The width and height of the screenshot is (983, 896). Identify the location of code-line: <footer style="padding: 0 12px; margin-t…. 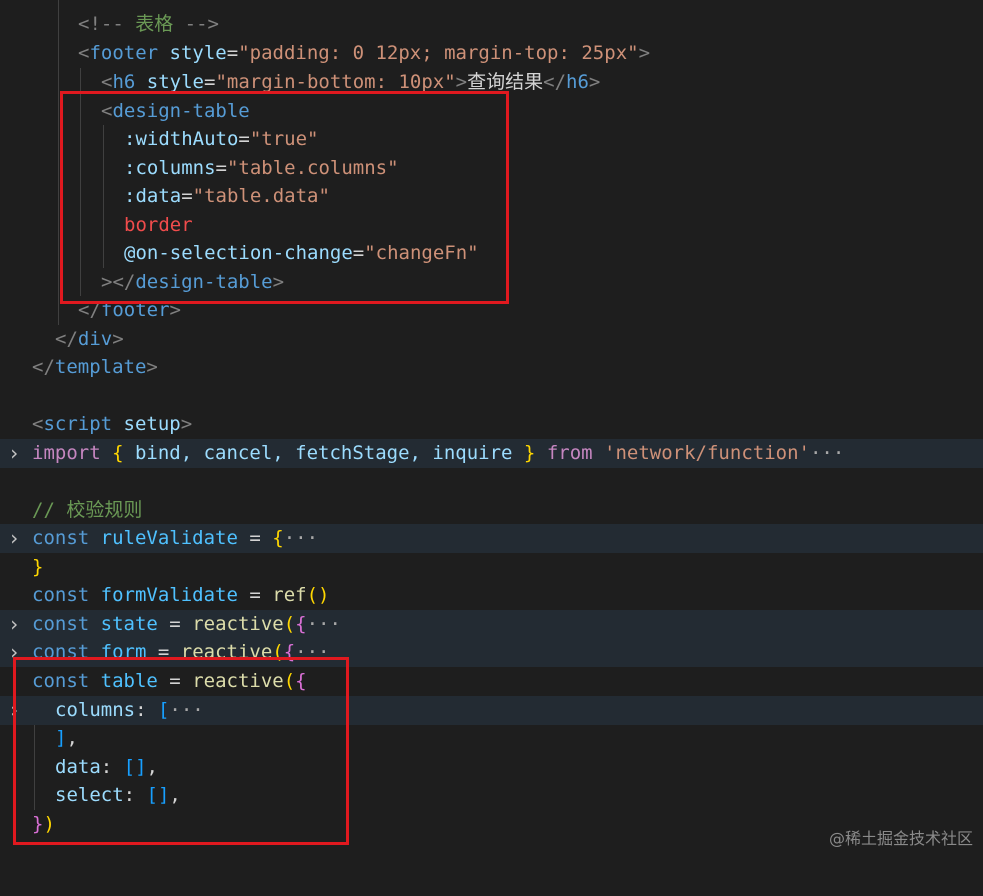
(491, 53).